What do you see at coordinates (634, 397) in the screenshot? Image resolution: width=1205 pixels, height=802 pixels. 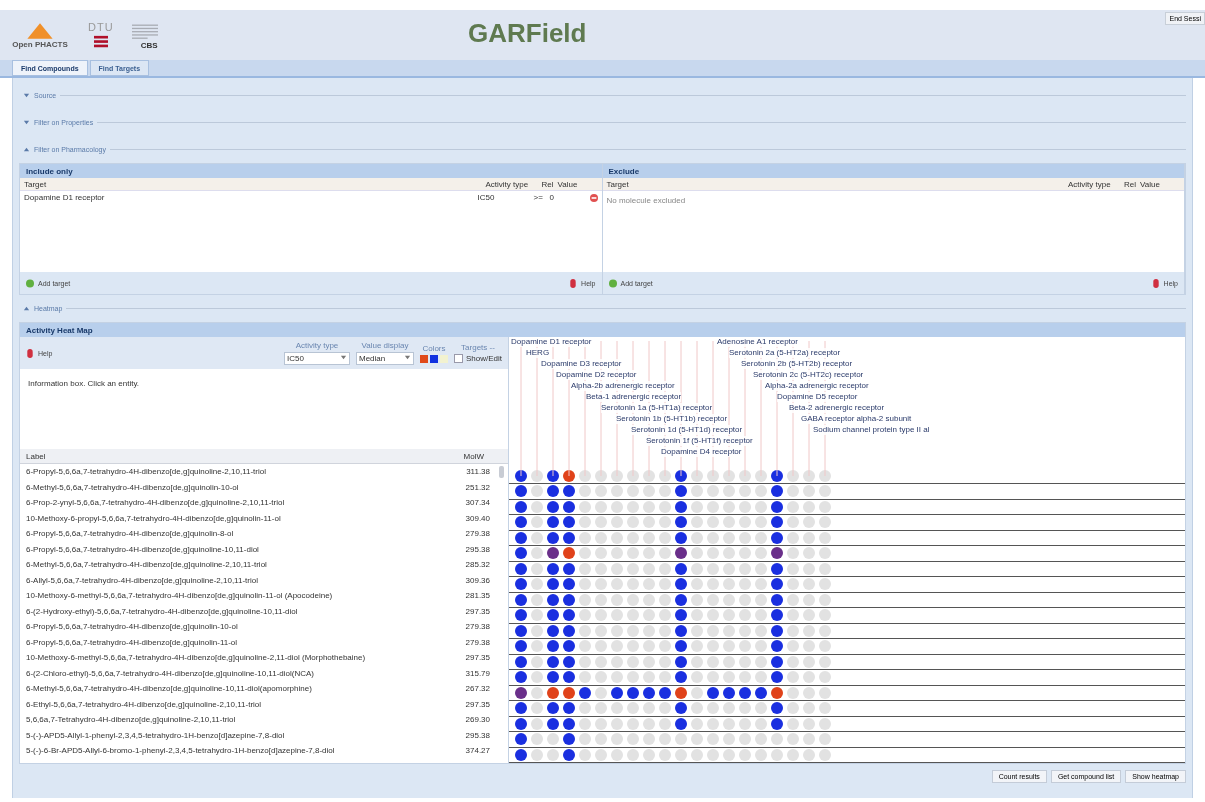 I see `target-label: Beta-1 adrenergic receptor` at bounding box center [634, 397].